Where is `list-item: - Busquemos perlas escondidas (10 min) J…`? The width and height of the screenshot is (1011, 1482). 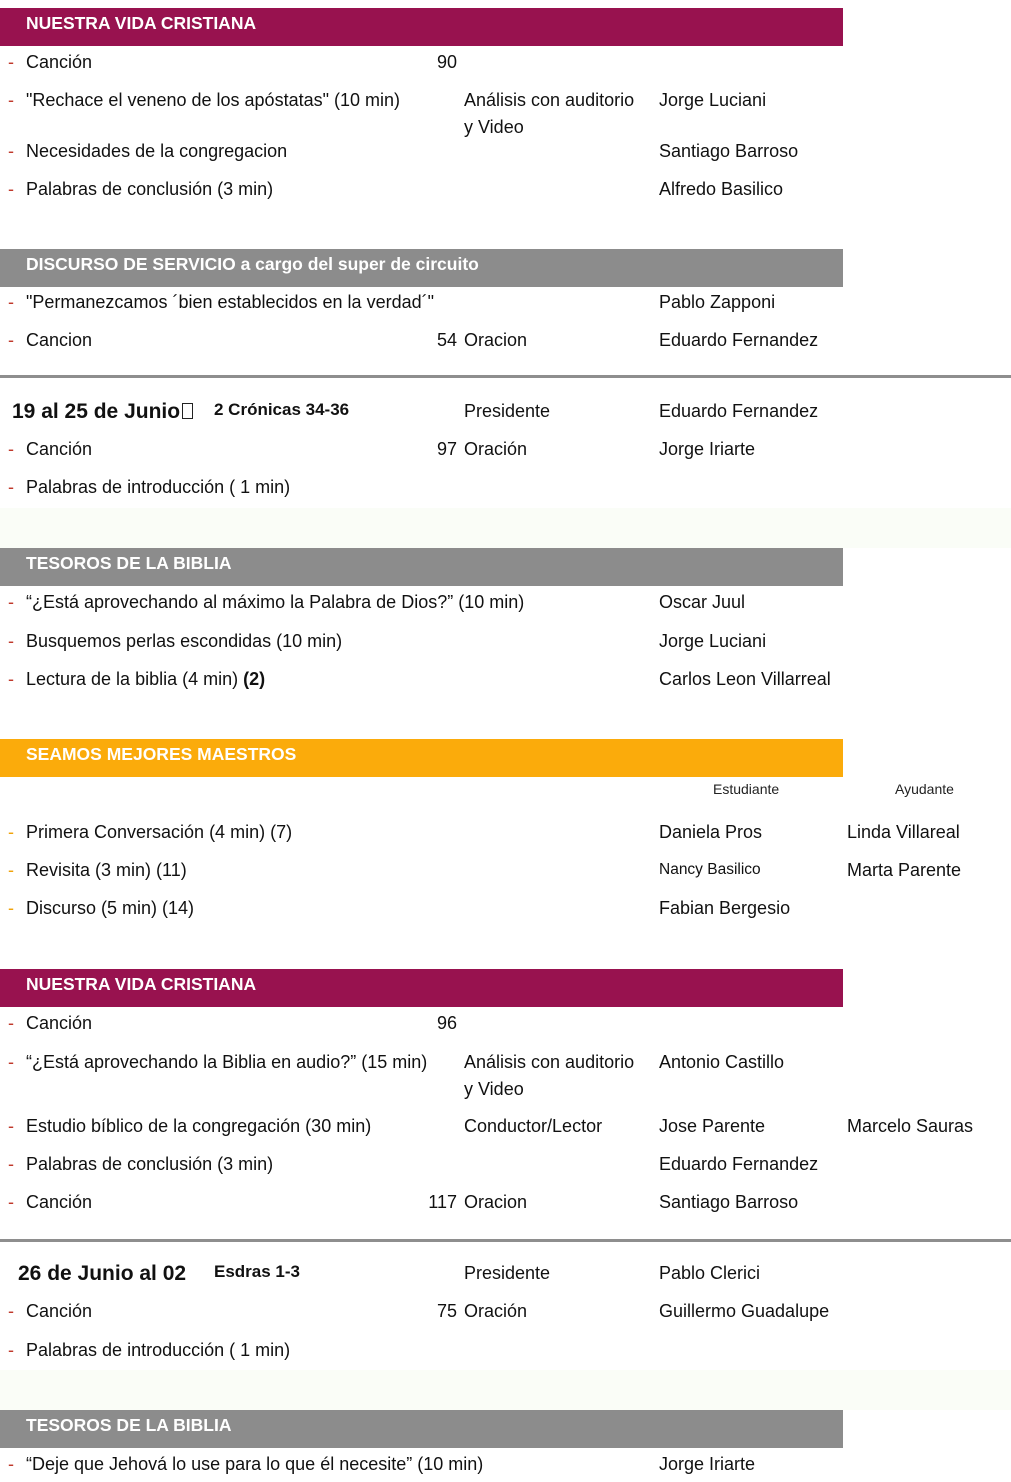
list-item: - Busquemos perlas escondidas (10 min) J… is located at coordinates (505, 644).